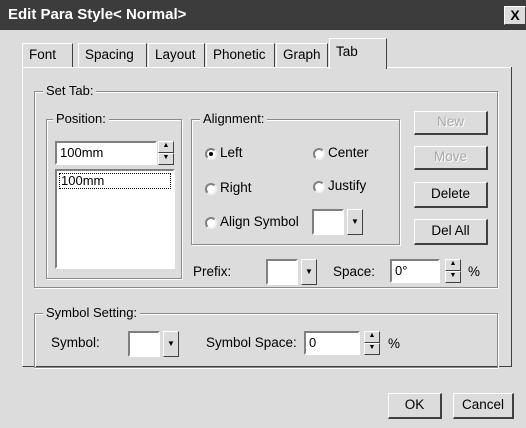 The height and width of the screenshot is (428, 526). What do you see at coordinates (106, 153) in the screenshot?
I see `position-input: 100mm` at bounding box center [106, 153].